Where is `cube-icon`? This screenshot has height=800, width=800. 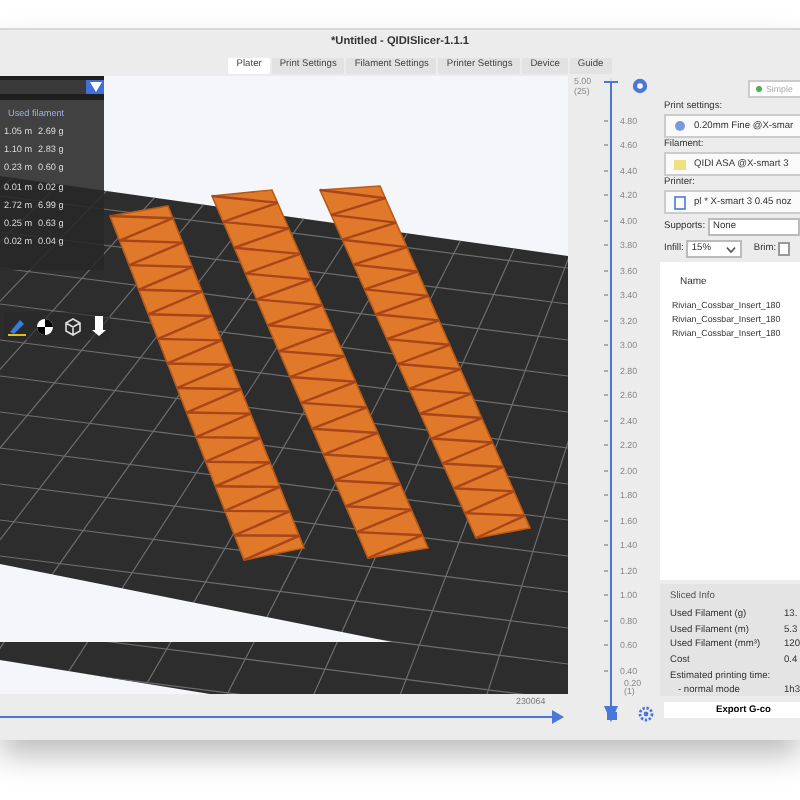 cube-icon is located at coordinates (73, 326).